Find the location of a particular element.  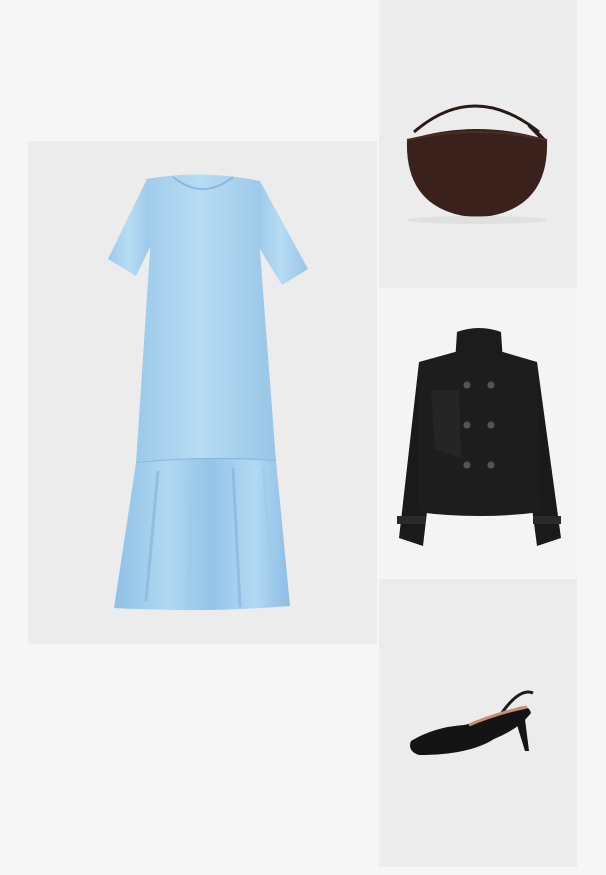

shoe-image is located at coordinates (472, 722).